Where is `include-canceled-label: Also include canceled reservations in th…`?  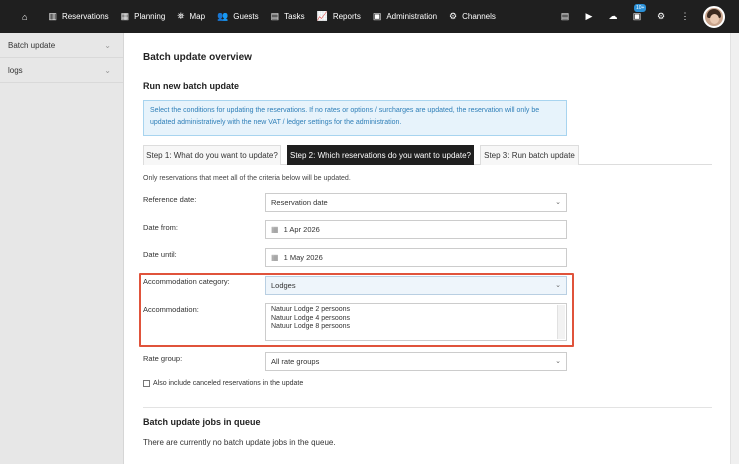
include-canceled-label: Also include canceled reservations in th… is located at coordinates (228, 383).